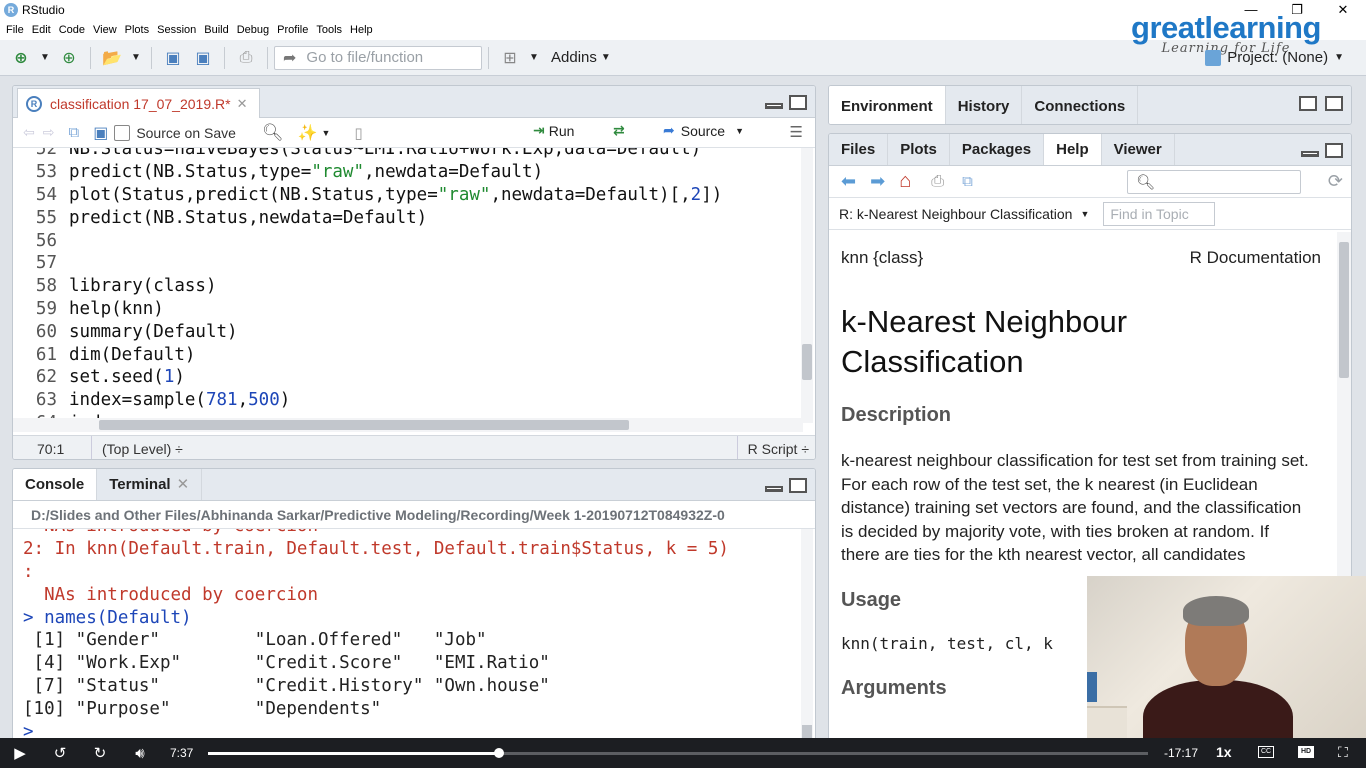 This screenshot has width=1366, height=768. I want to click on menu-code: Code, so click(72, 30).